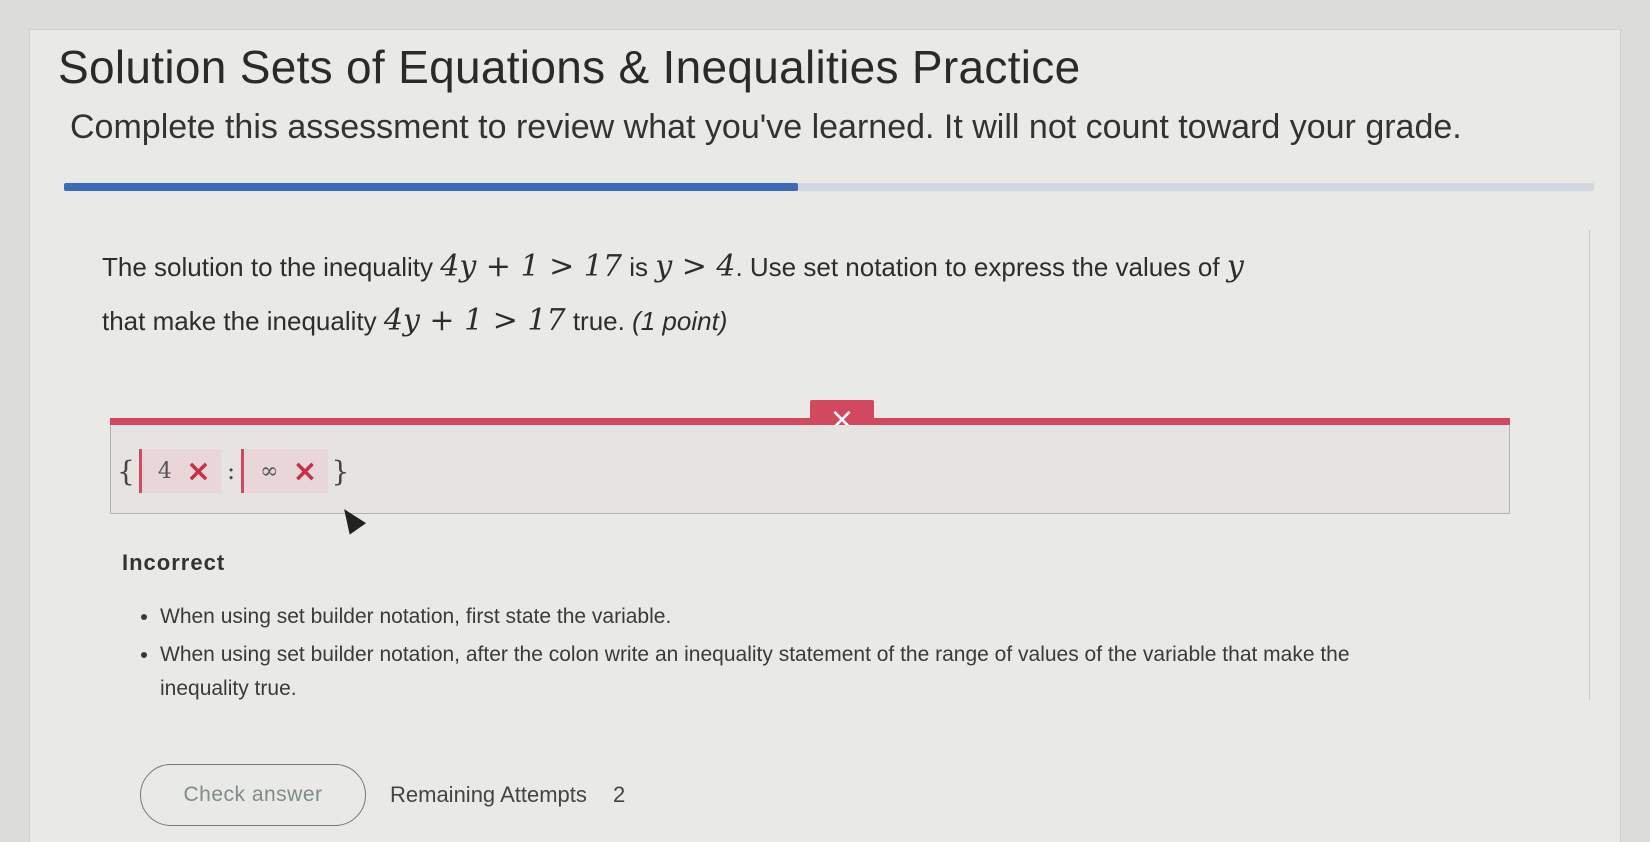  What do you see at coordinates (269, 471) in the screenshot?
I see `slot-value: ∞` at bounding box center [269, 471].